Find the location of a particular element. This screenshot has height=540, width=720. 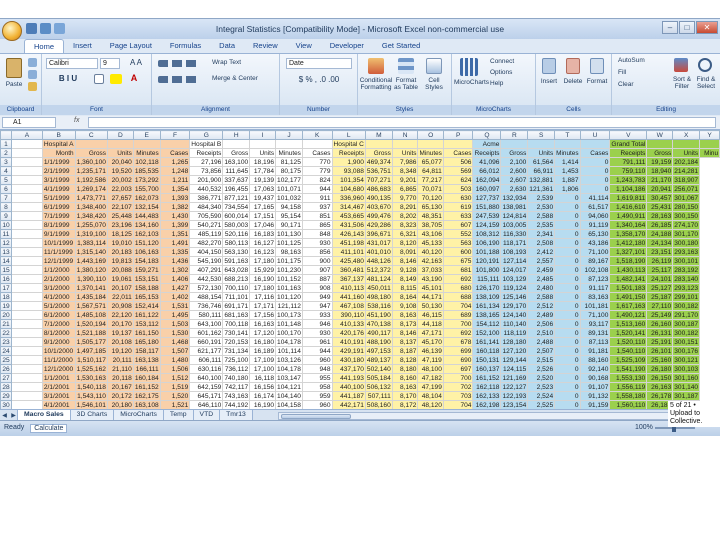

cell: 98,163 is located at coordinates (289, 252).